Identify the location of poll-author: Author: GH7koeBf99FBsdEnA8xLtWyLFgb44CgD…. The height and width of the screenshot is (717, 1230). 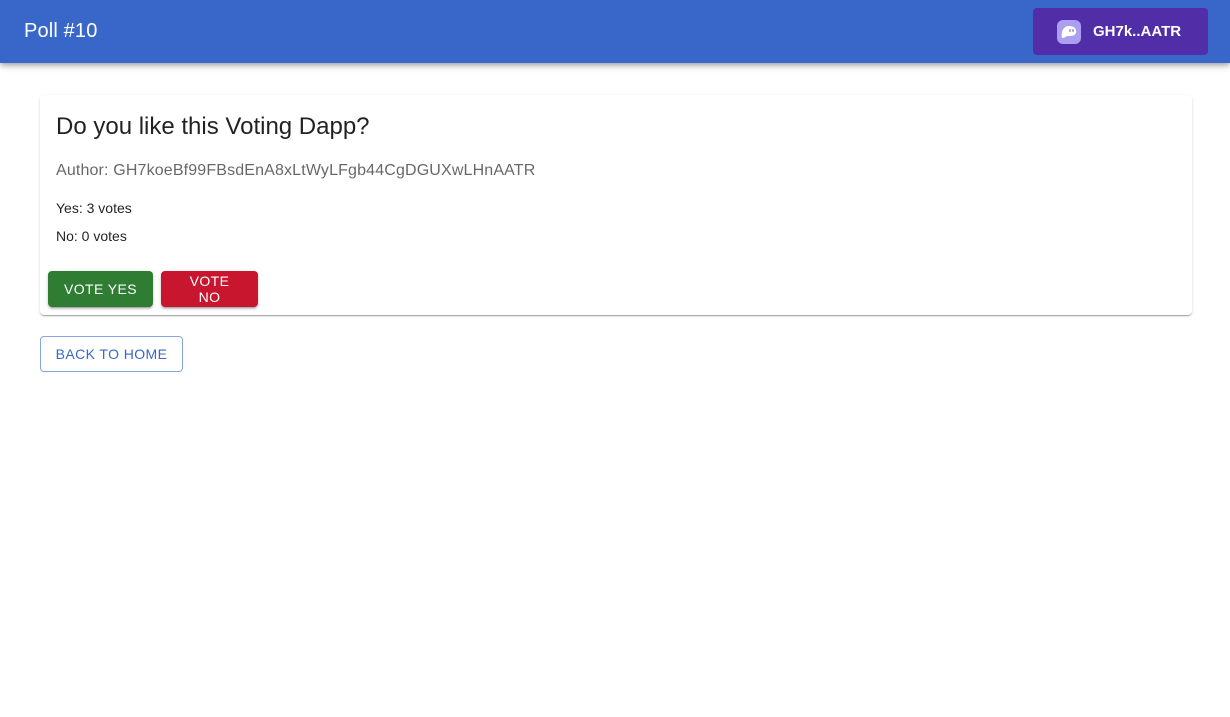
(296, 170).